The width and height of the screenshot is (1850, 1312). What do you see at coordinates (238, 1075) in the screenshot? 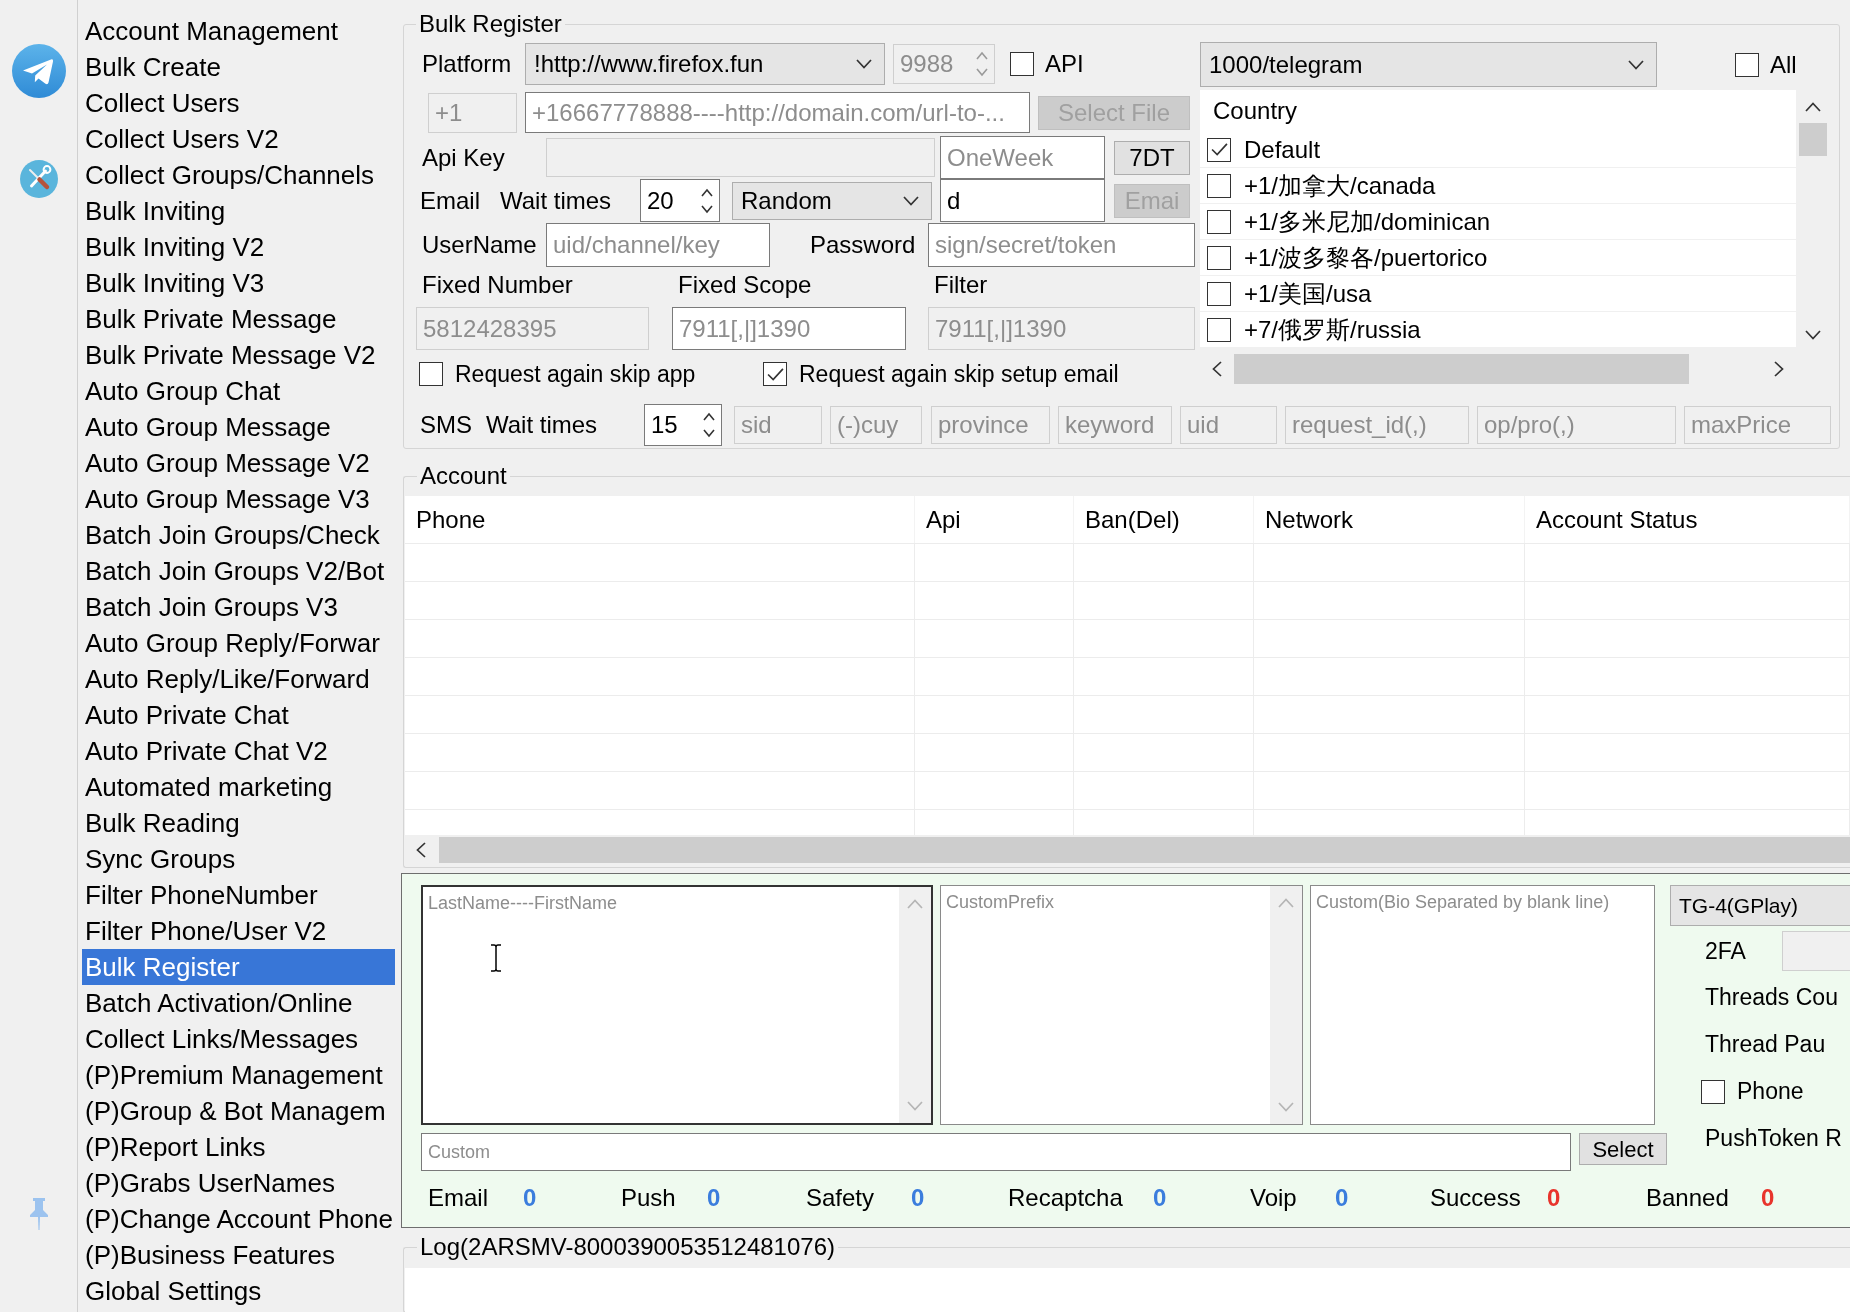
I see `sidebar-item: (P)Premium Management` at bounding box center [238, 1075].